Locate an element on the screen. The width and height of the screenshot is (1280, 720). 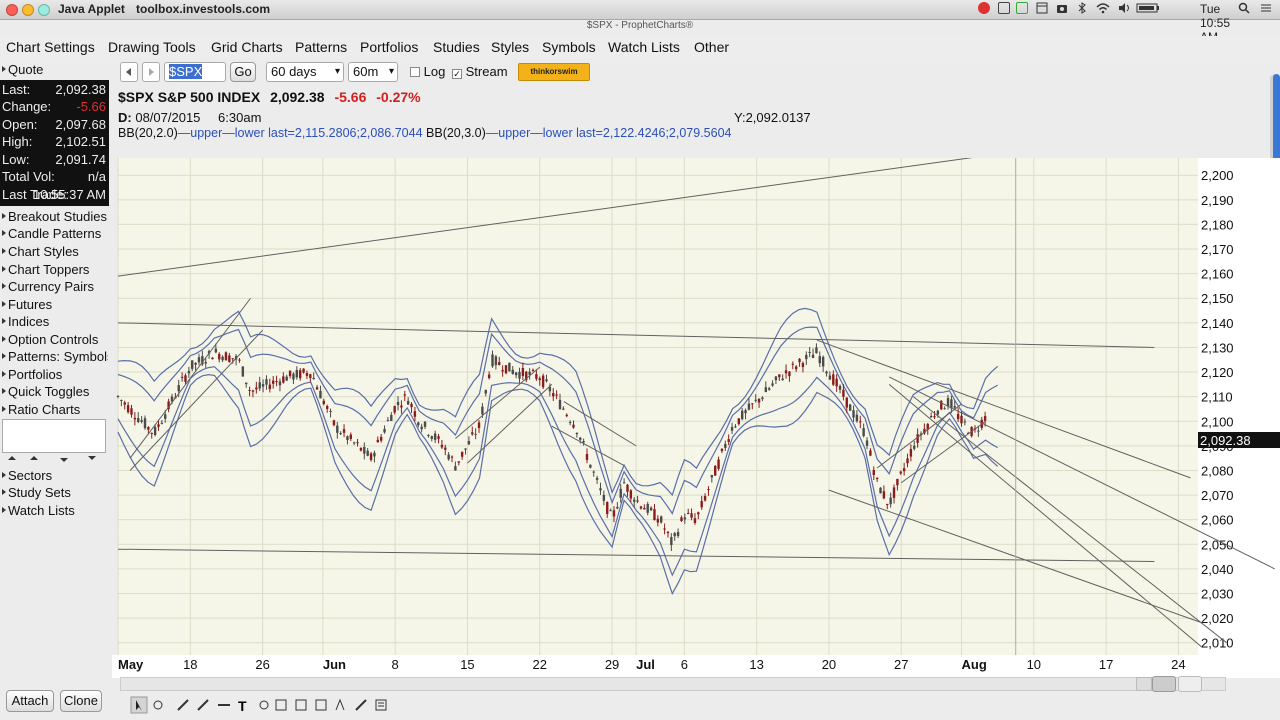
spotlight-search-icon is located at coordinates (1244, 8).